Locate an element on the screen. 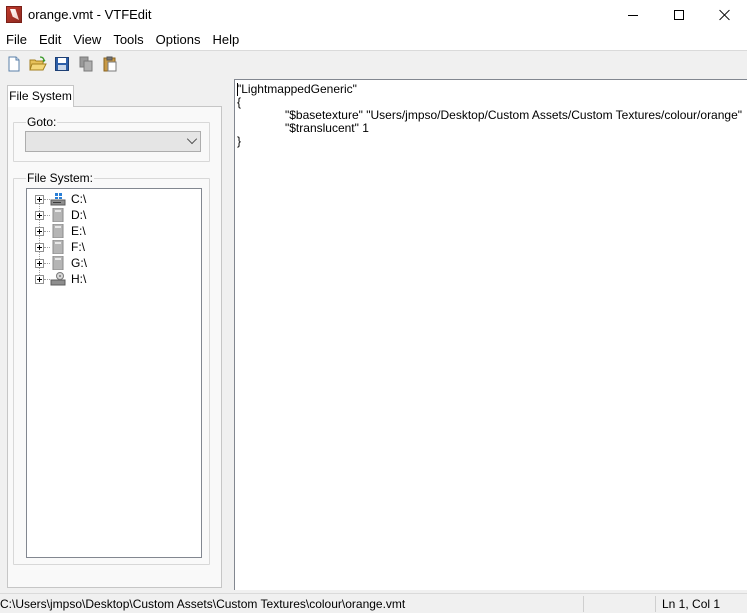 This screenshot has width=747, height=613. tree-item-f-drive: F:\ is located at coordinates (112, 247).